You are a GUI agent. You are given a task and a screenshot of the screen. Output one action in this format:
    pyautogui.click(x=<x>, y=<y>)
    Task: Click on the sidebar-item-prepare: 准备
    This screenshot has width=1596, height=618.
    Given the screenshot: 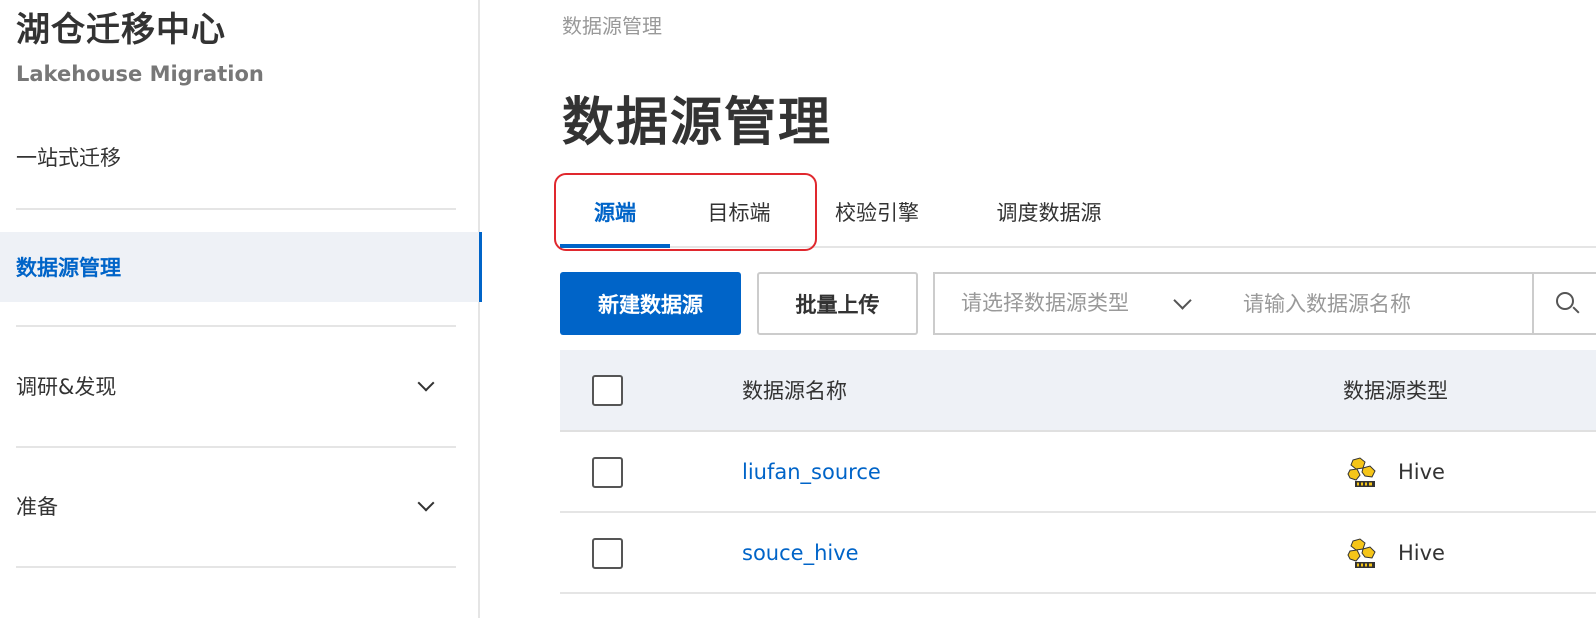 What is the action you would take?
    pyautogui.click(x=240, y=506)
    